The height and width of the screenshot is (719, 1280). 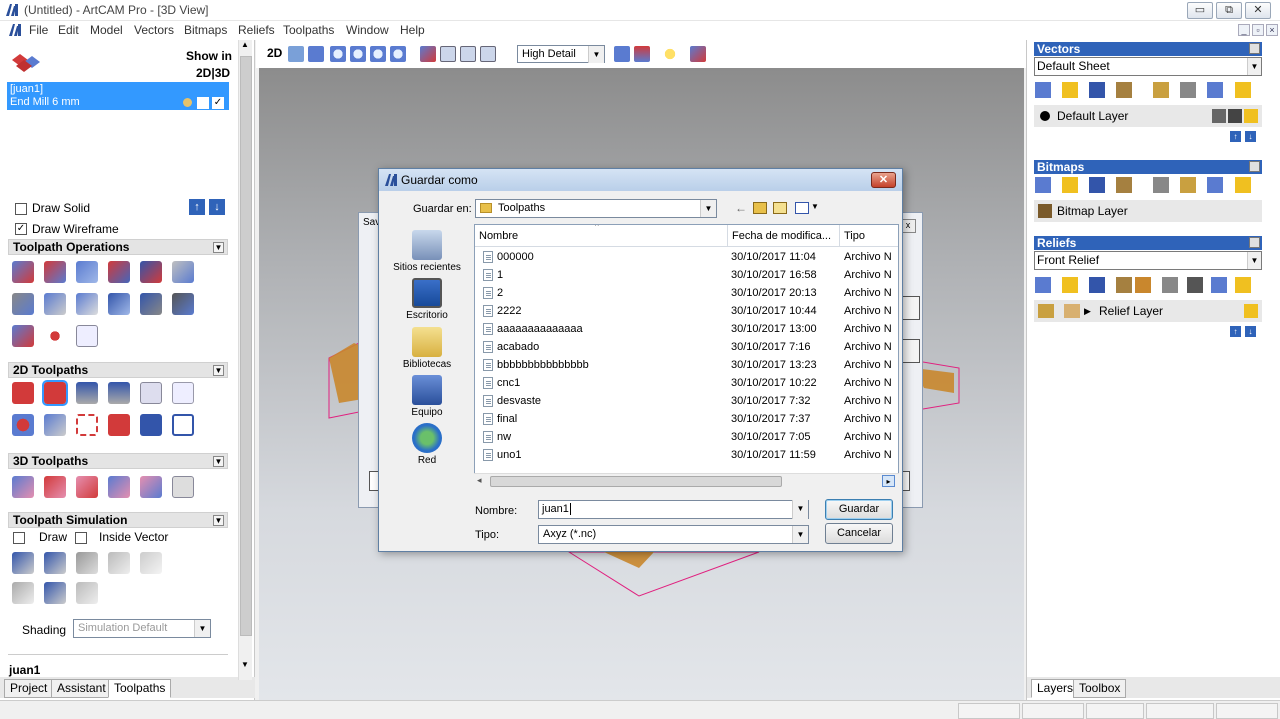 What do you see at coordinates (21, 209) in the screenshot?
I see `draw-solid-checkbox` at bounding box center [21, 209].